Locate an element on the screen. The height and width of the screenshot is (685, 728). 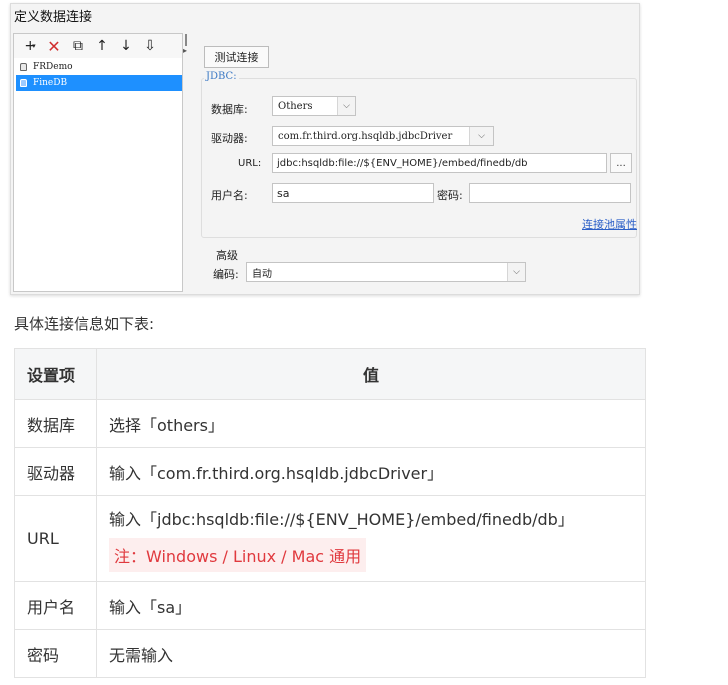
move-down-icon: ↓ is located at coordinates (126, 46).